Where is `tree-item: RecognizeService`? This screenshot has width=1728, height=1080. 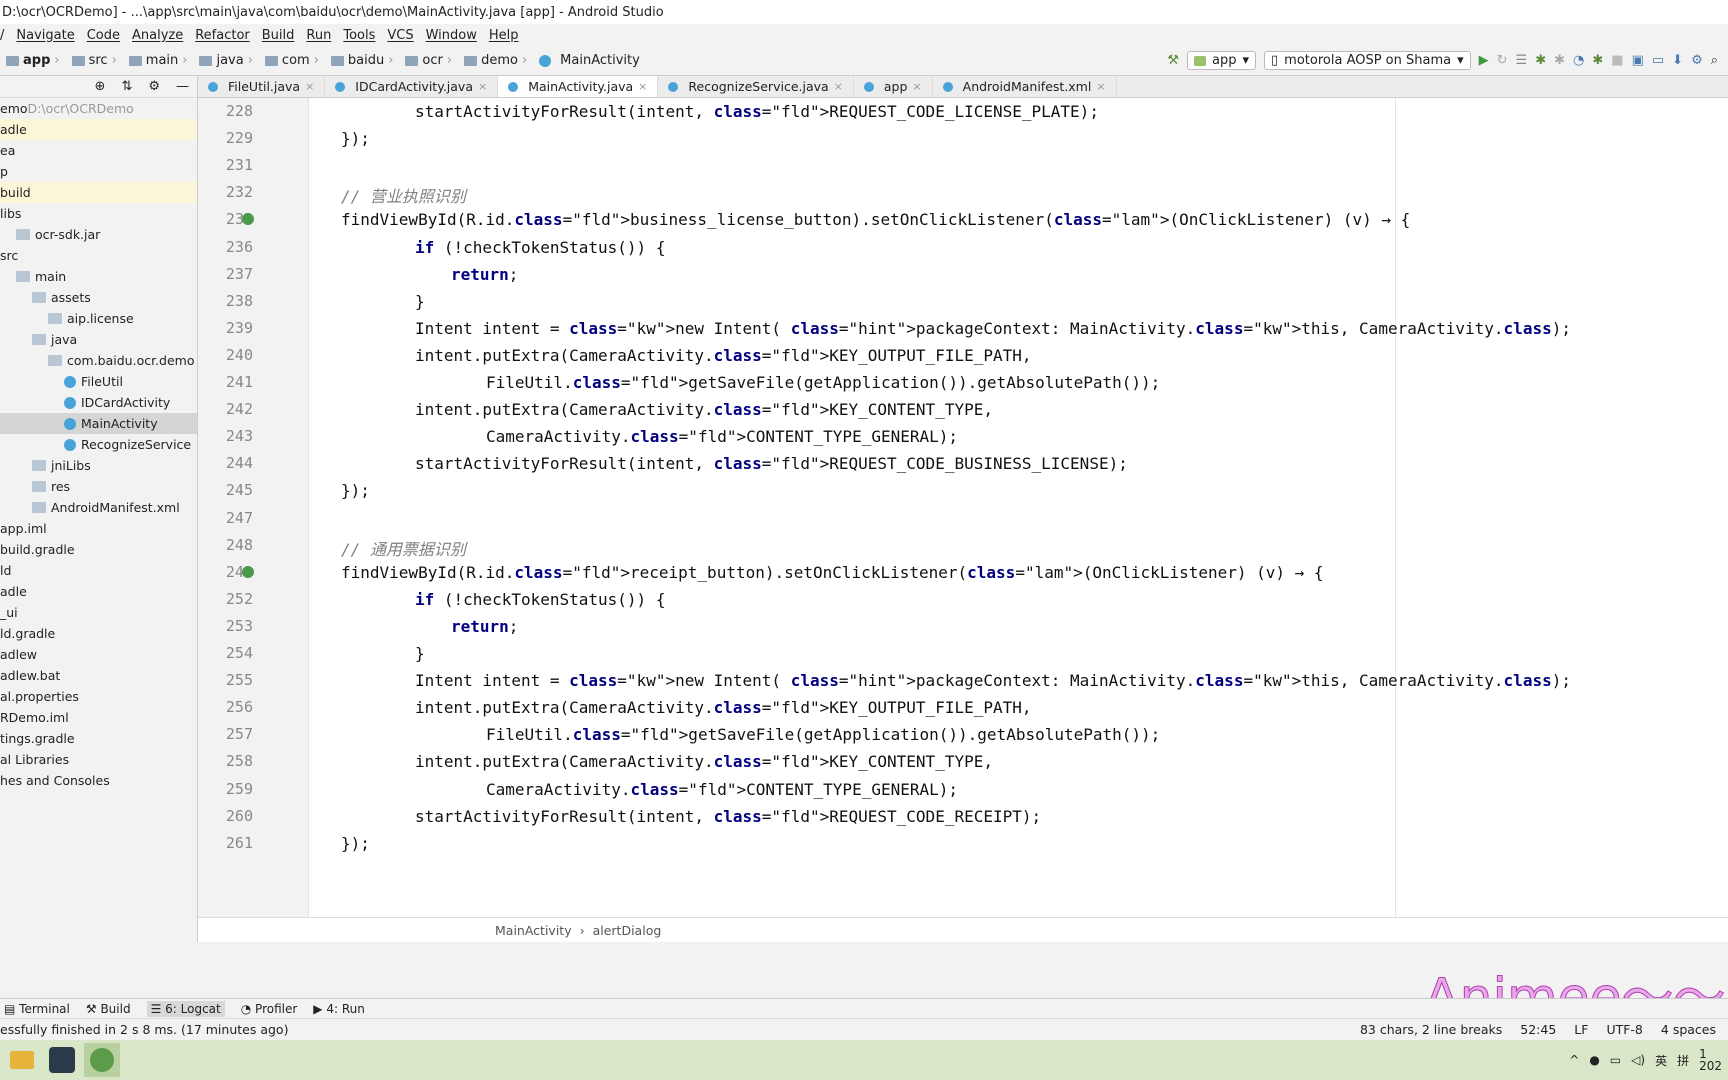
tree-item: RecognizeService is located at coordinates (98, 444).